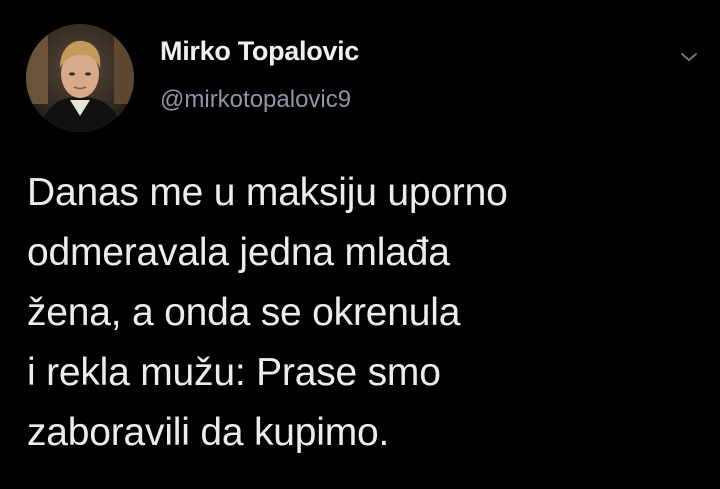  Describe the element at coordinates (267, 192) in the screenshot. I see `tweet-text-line: Danas me u maksiju uporno` at that location.